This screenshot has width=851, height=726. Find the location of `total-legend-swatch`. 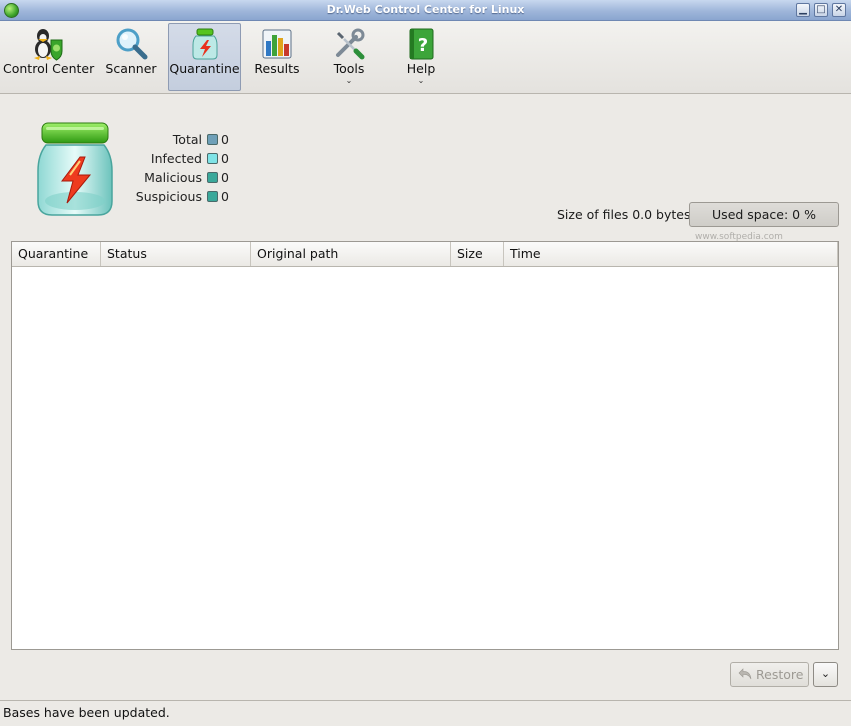

total-legend-swatch is located at coordinates (212, 139).